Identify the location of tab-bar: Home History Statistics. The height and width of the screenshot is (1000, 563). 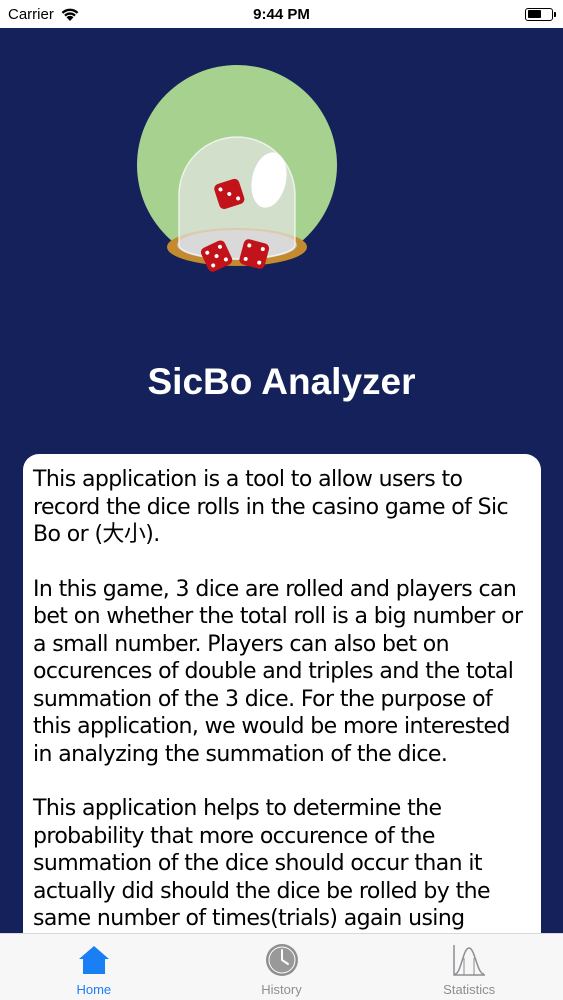
(281, 966).